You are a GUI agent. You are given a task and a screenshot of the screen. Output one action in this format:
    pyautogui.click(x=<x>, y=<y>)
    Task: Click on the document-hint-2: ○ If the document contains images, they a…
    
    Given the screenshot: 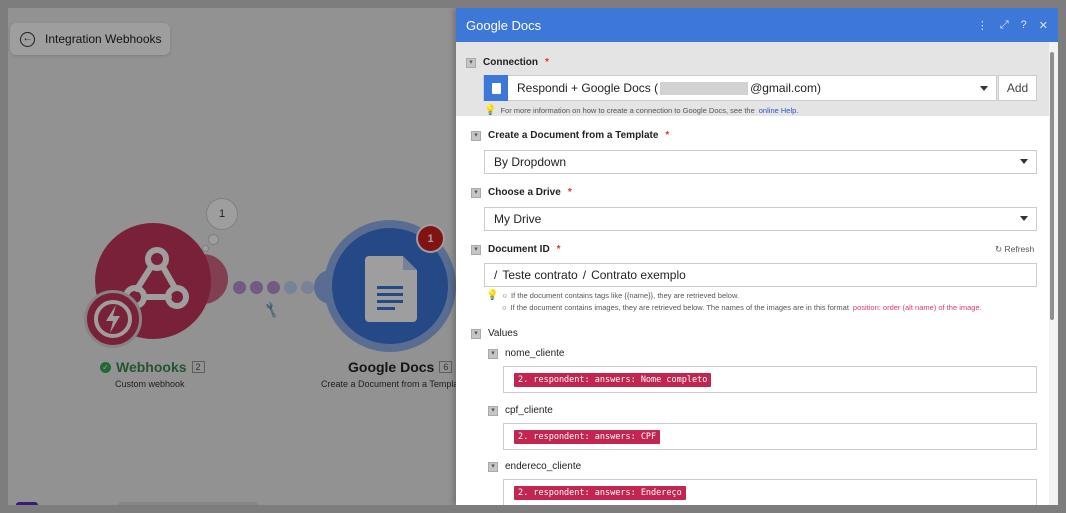 What is the action you would take?
    pyautogui.click(x=742, y=307)
    